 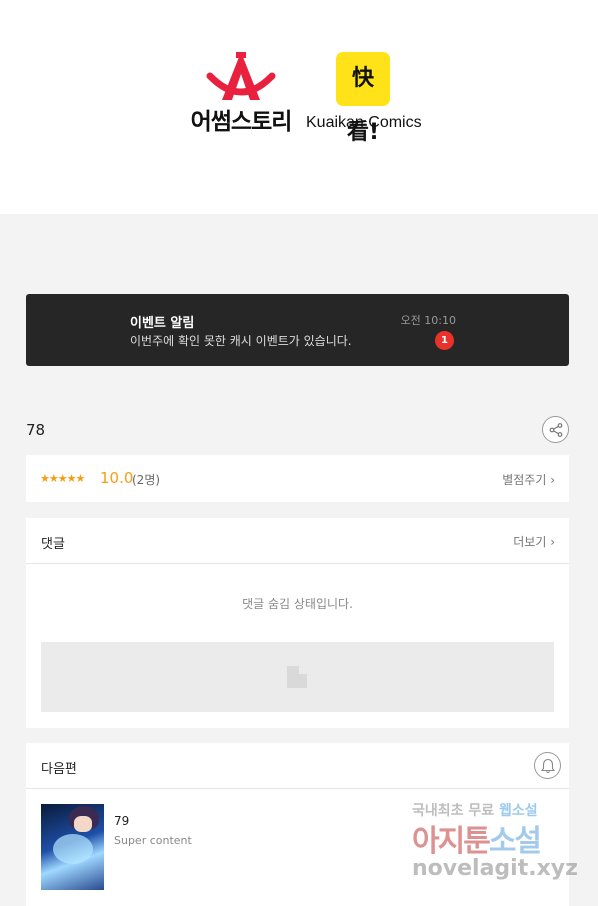 What do you see at coordinates (153, 840) in the screenshot?
I see `next-episode-subtitle: Super content` at bounding box center [153, 840].